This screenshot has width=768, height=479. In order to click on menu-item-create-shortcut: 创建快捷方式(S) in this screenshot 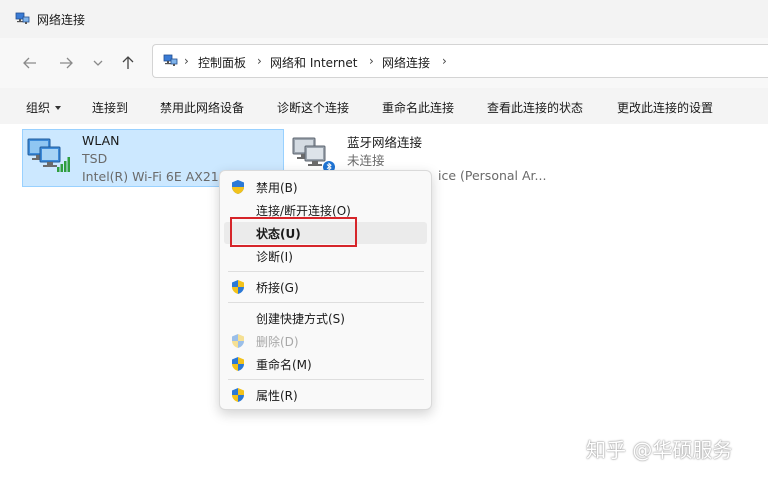, I will do `click(325, 318)`.